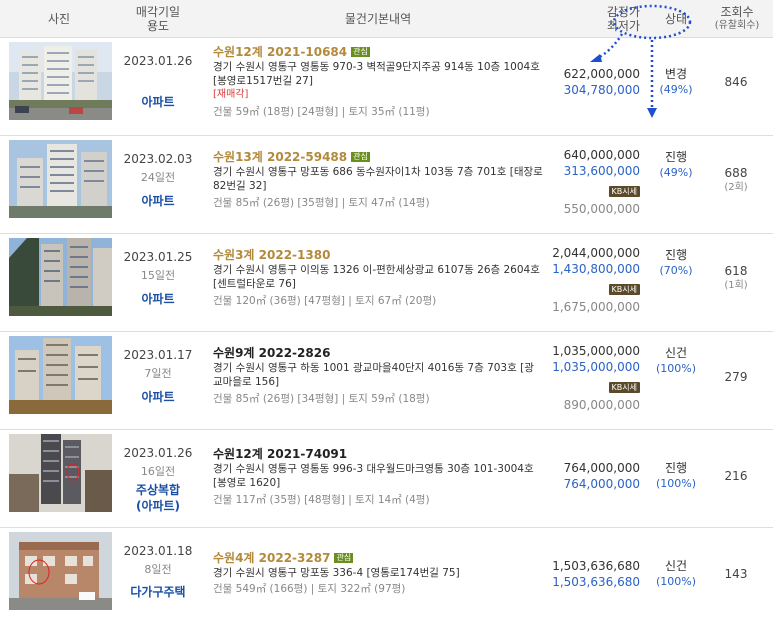 This screenshot has height=617, width=773. Describe the element at coordinates (592, 82) in the screenshot. I see `price-cell: 622,000,000 304,780,000` at that location.